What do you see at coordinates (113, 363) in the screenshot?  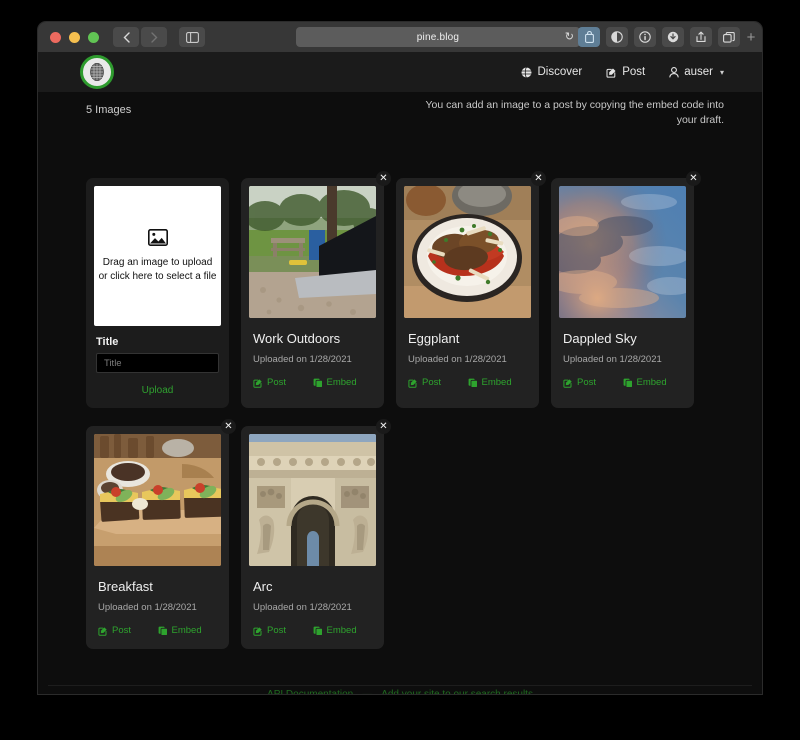 I see `title-input-placeholder: Title` at bounding box center [113, 363].